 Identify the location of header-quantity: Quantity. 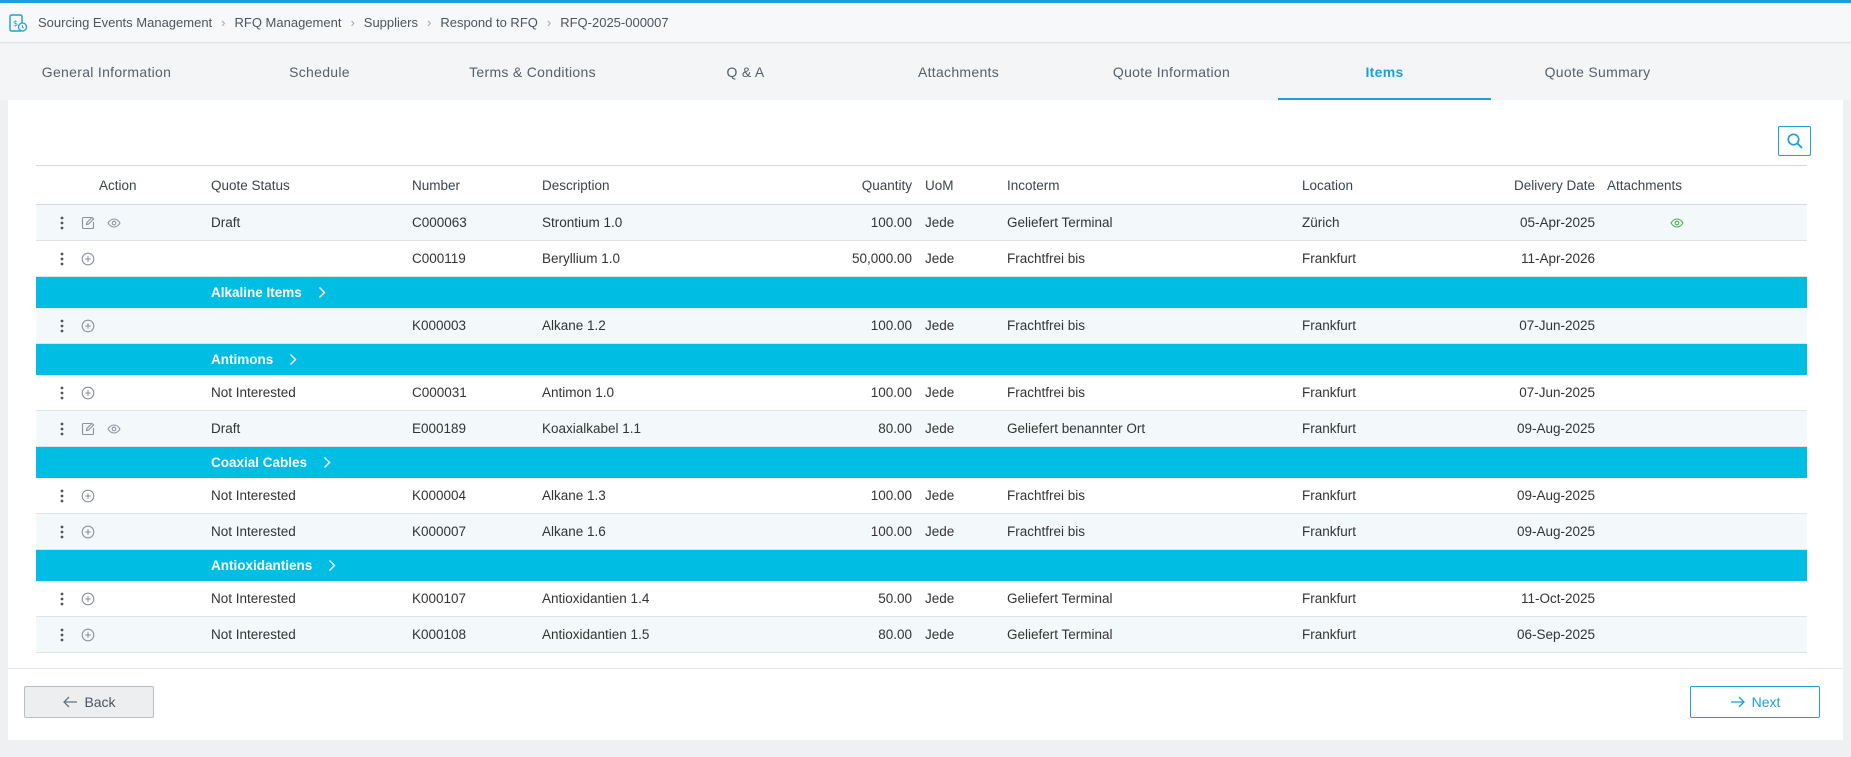
(833, 185).